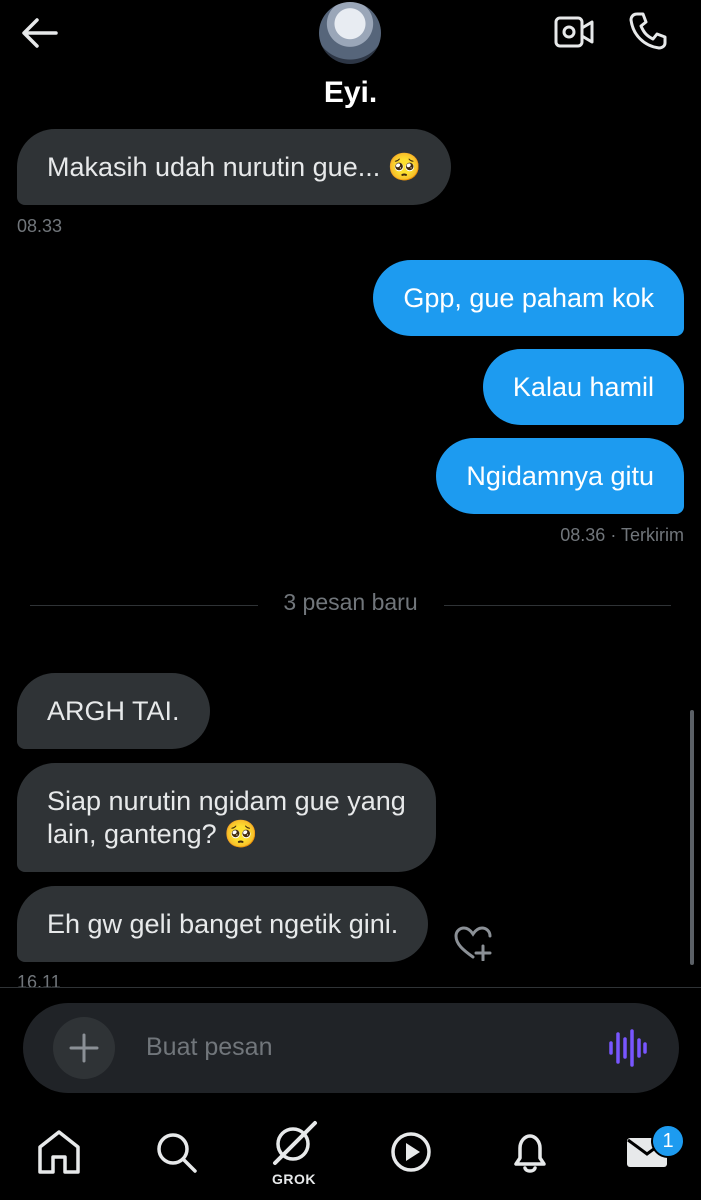 The image size is (701, 1200). What do you see at coordinates (152, 834) in the screenshot?
I see `message-line: lain, ganteng? 🥺` at bounding box center [152, 834].